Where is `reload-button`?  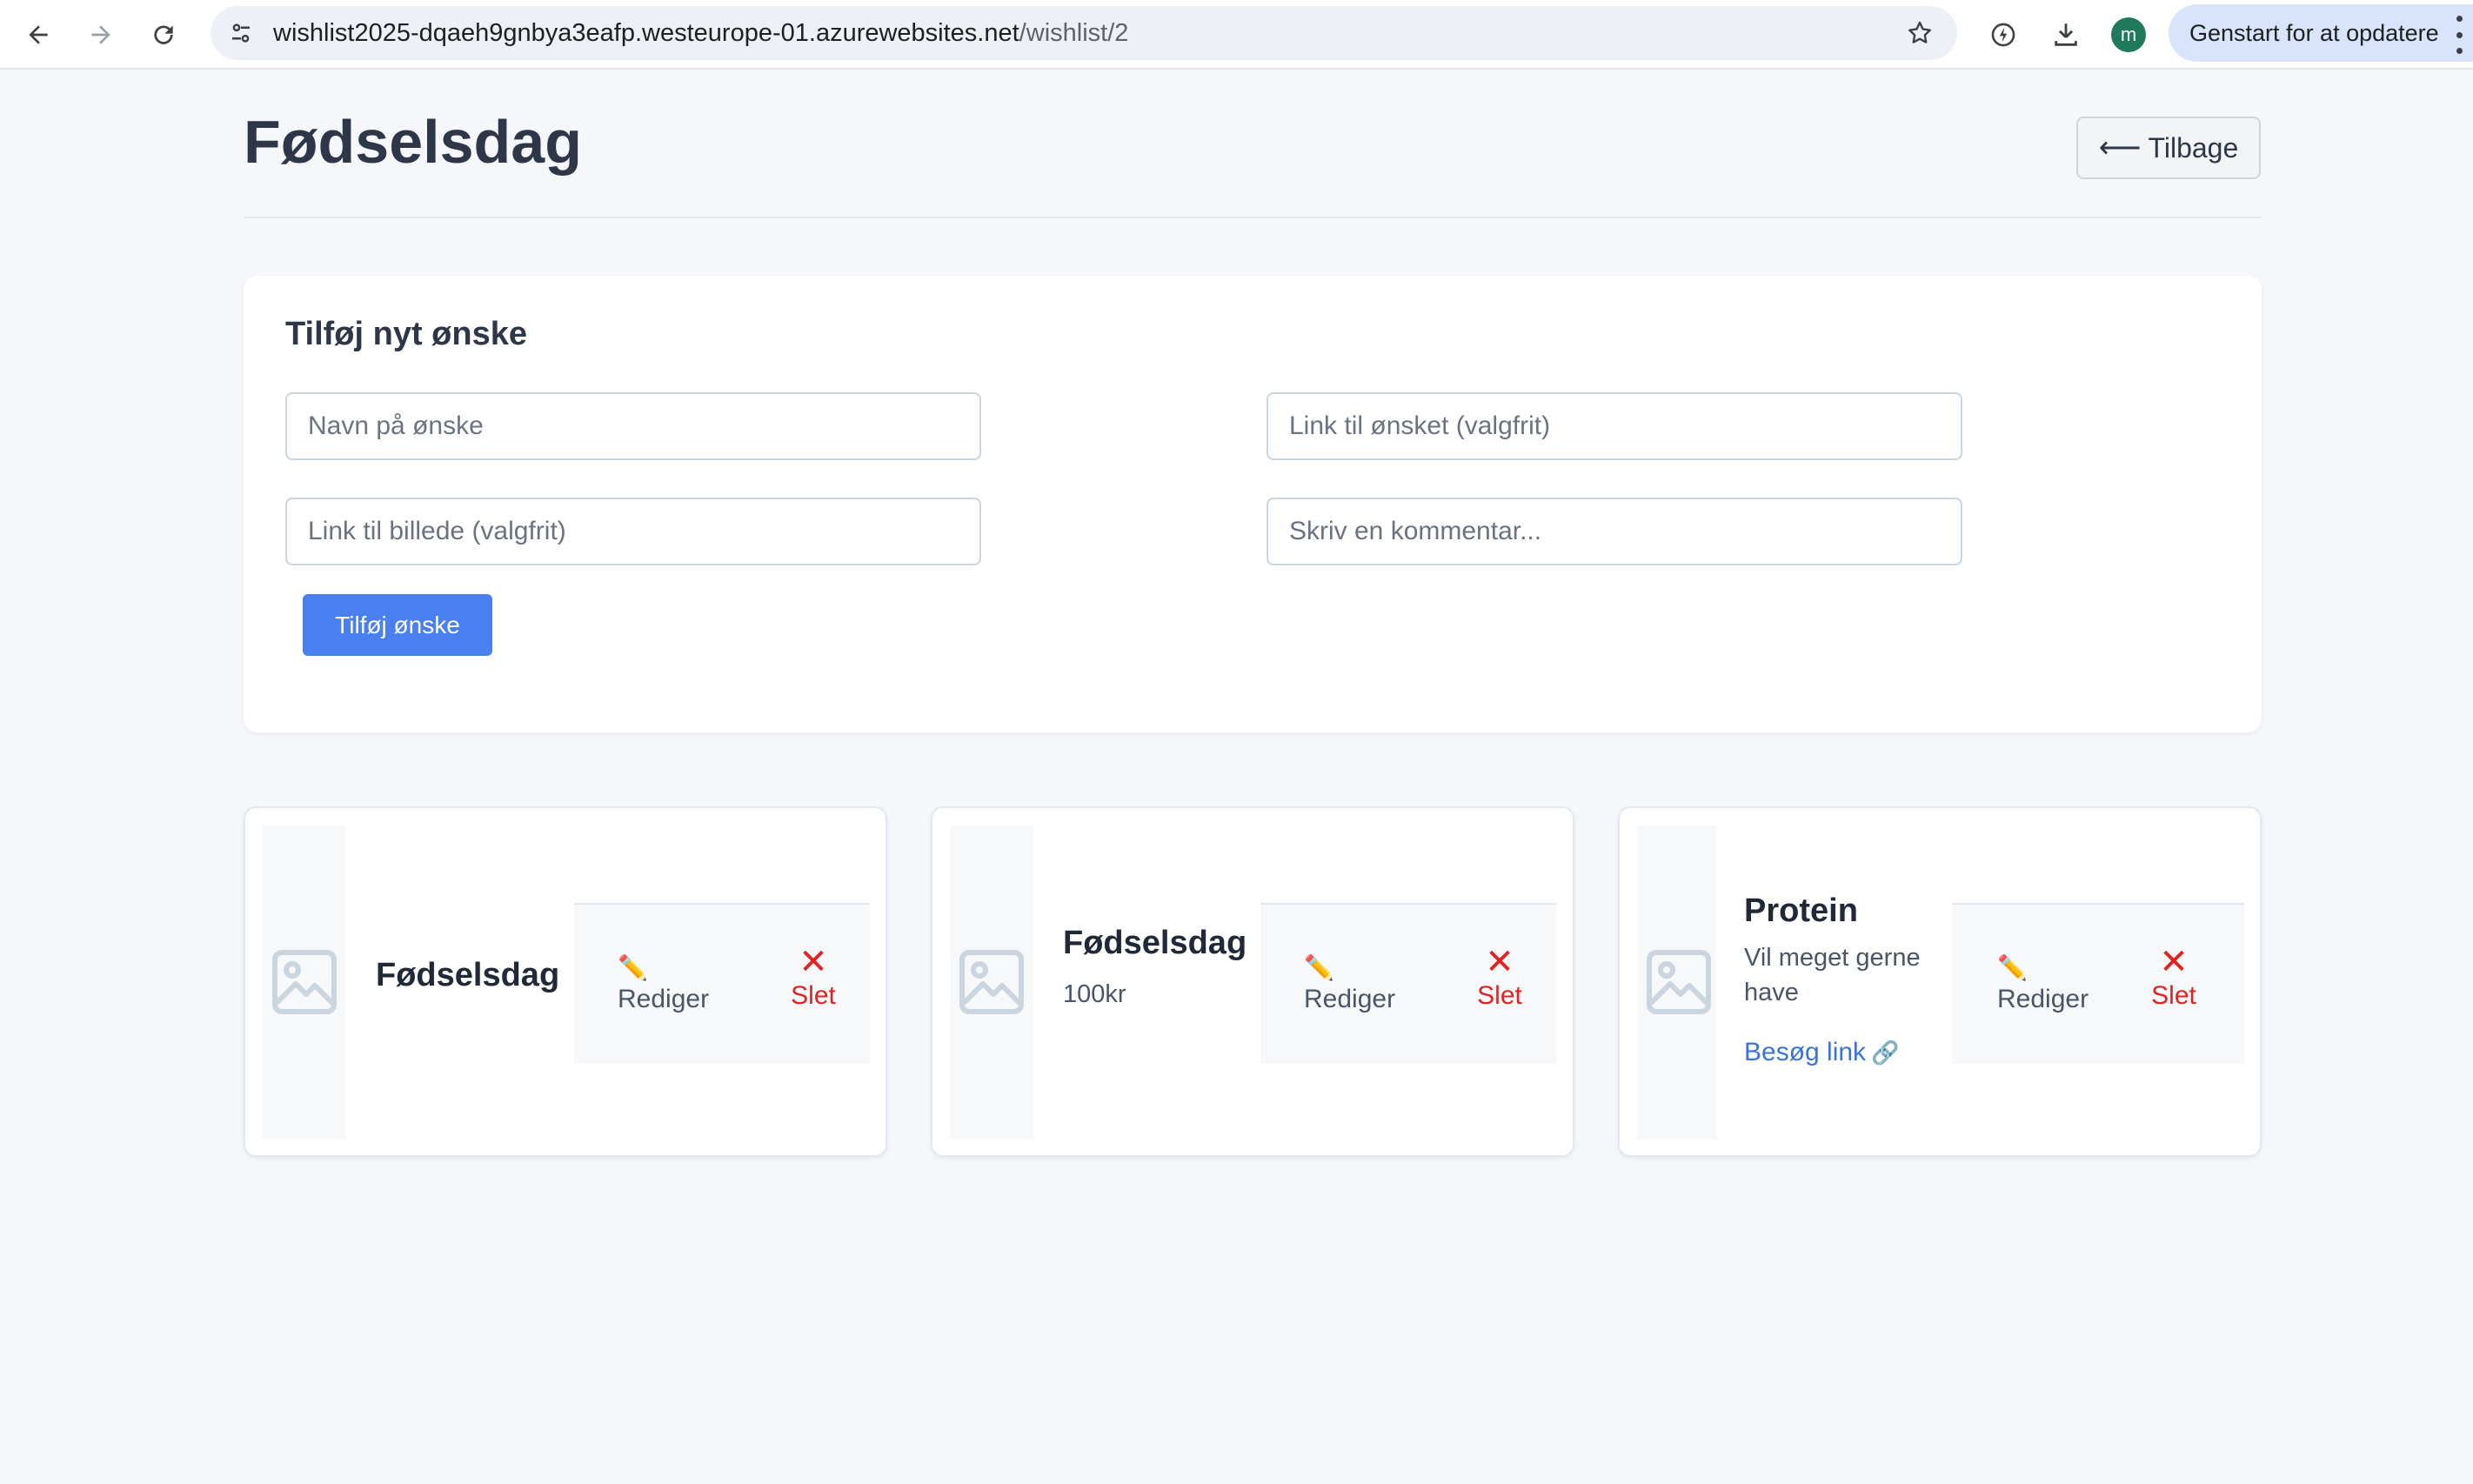 reload-button is located at coordinates (163, 35).